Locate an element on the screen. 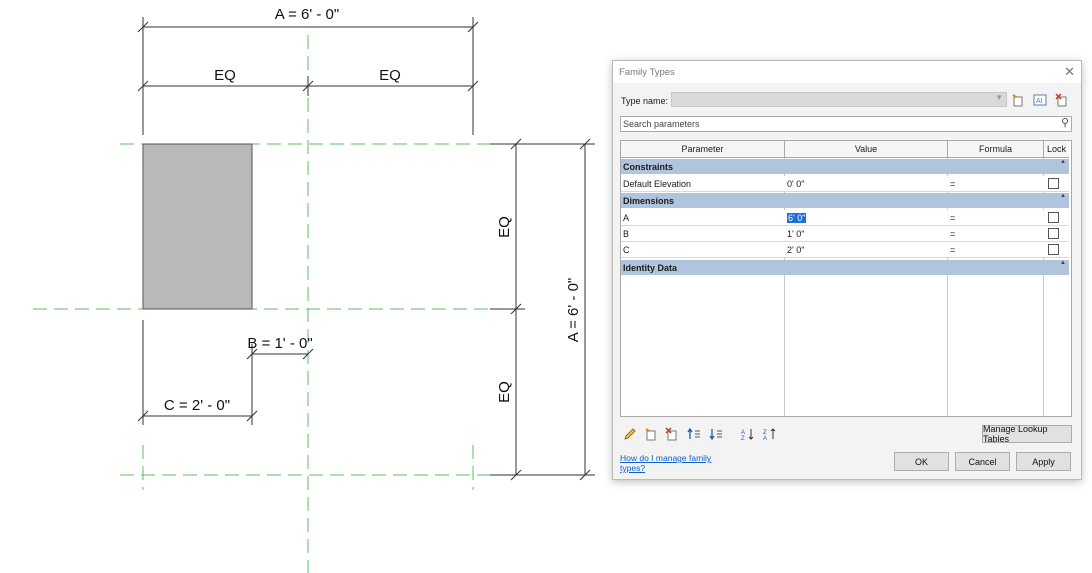  group-header-identity-data: Identity Data ▲ is located at coordinates (845, 267).